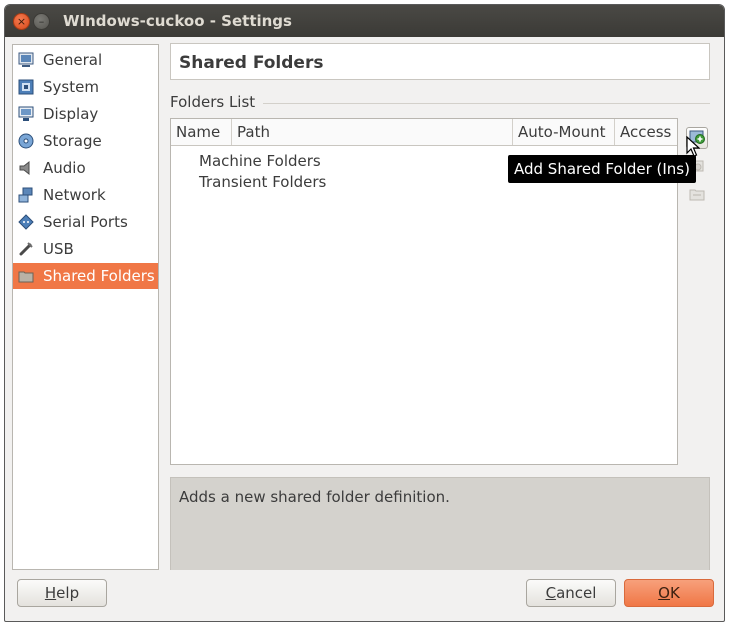 Image resolution: width=729 pixels, height=626 pixels. What do you see at coordinates (201, 132) in the screenshot?
I see `column-header-name: Name` at bounding box center [201, 132].